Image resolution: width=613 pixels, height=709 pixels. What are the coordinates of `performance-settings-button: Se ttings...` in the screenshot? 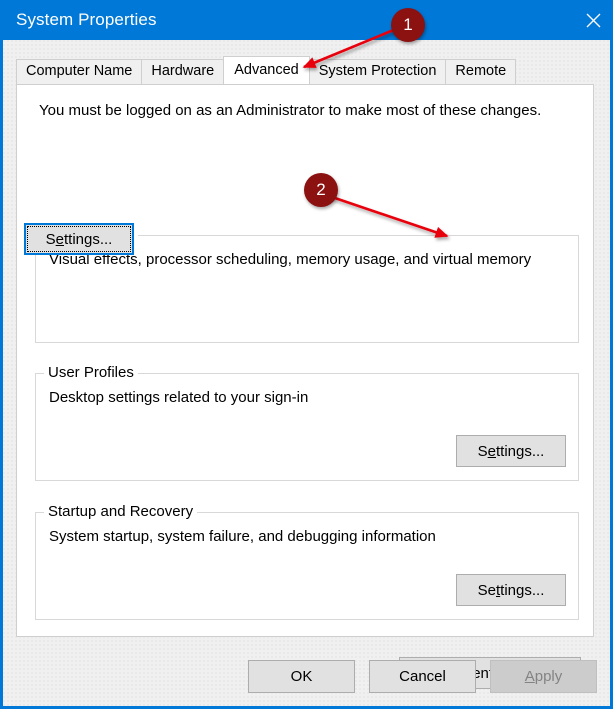 It's located at (79, 239).